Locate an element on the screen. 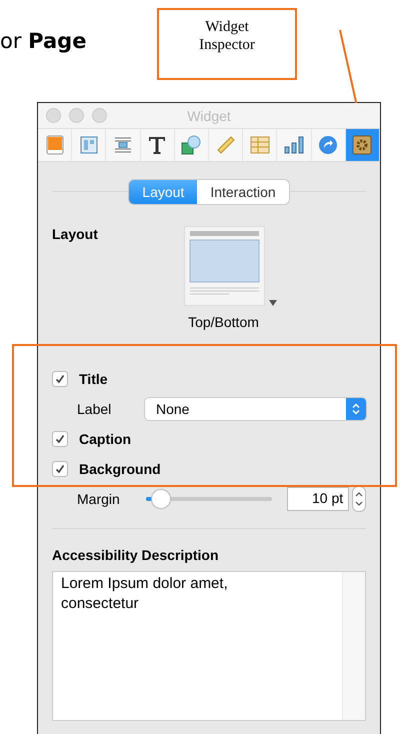  number-field: 10 pt is located at coordinates (318, 499).